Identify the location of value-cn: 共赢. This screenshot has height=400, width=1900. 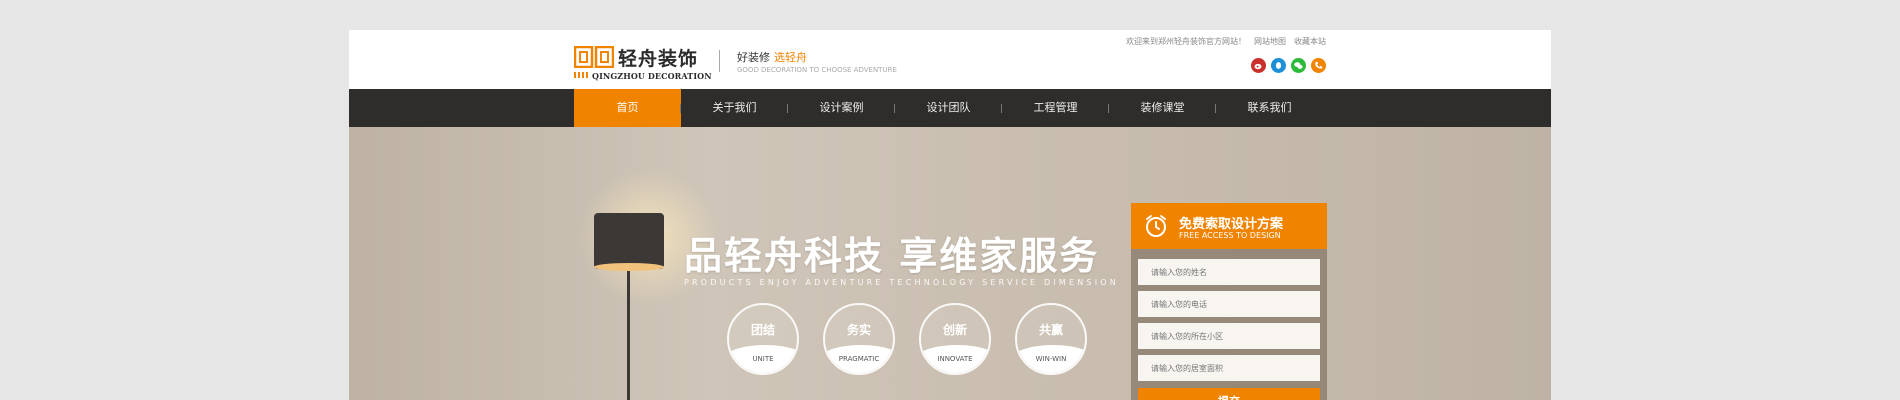
(1050, 330).